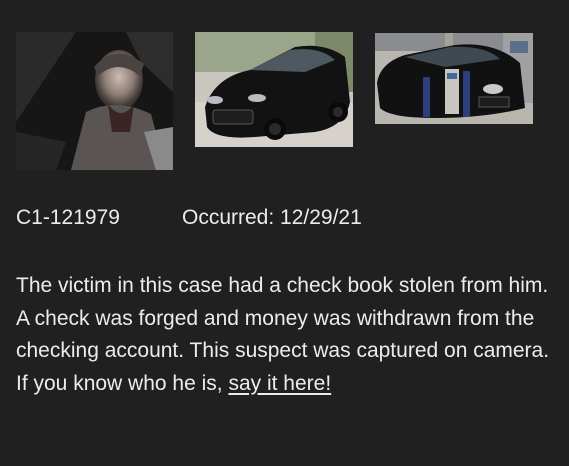 This screenshot has height=466, width=569. What do you see at coordinates (321, 217) in the screenshot?
I see `occurred-date: 12/29/21` at bounding box center [321, 217].